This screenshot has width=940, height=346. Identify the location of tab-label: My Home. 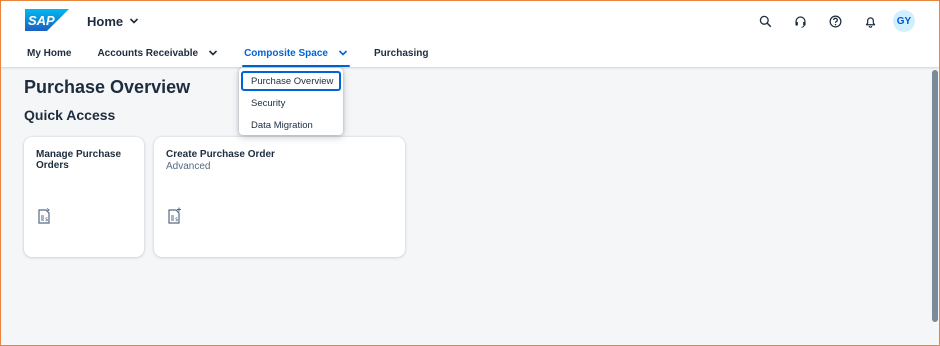
(49, 53).